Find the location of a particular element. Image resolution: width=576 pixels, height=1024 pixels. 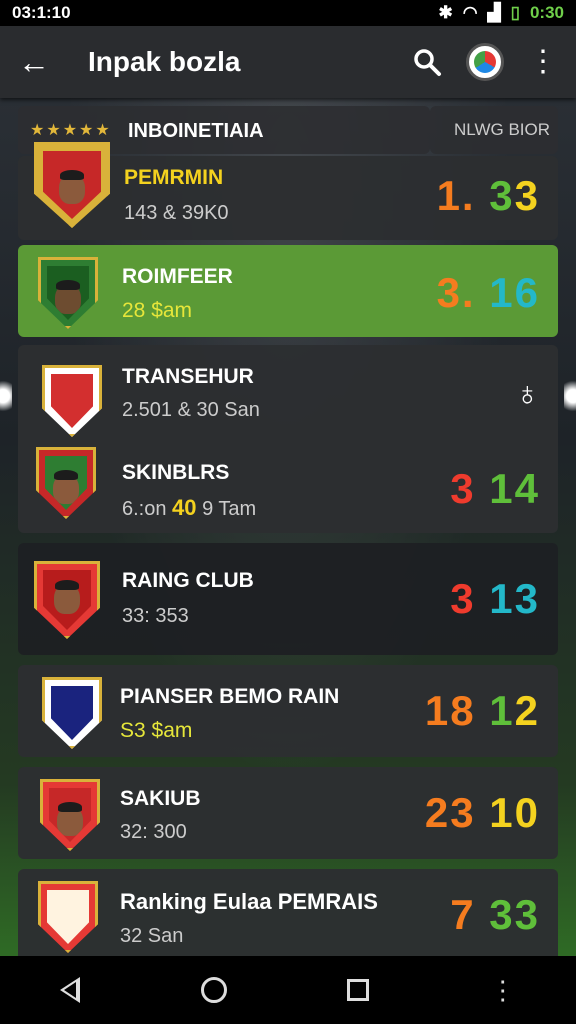

status-bar: 03:1:10 ✱ ◠ ▟ ▯ 0:30 is located at coordinates (288, 13).